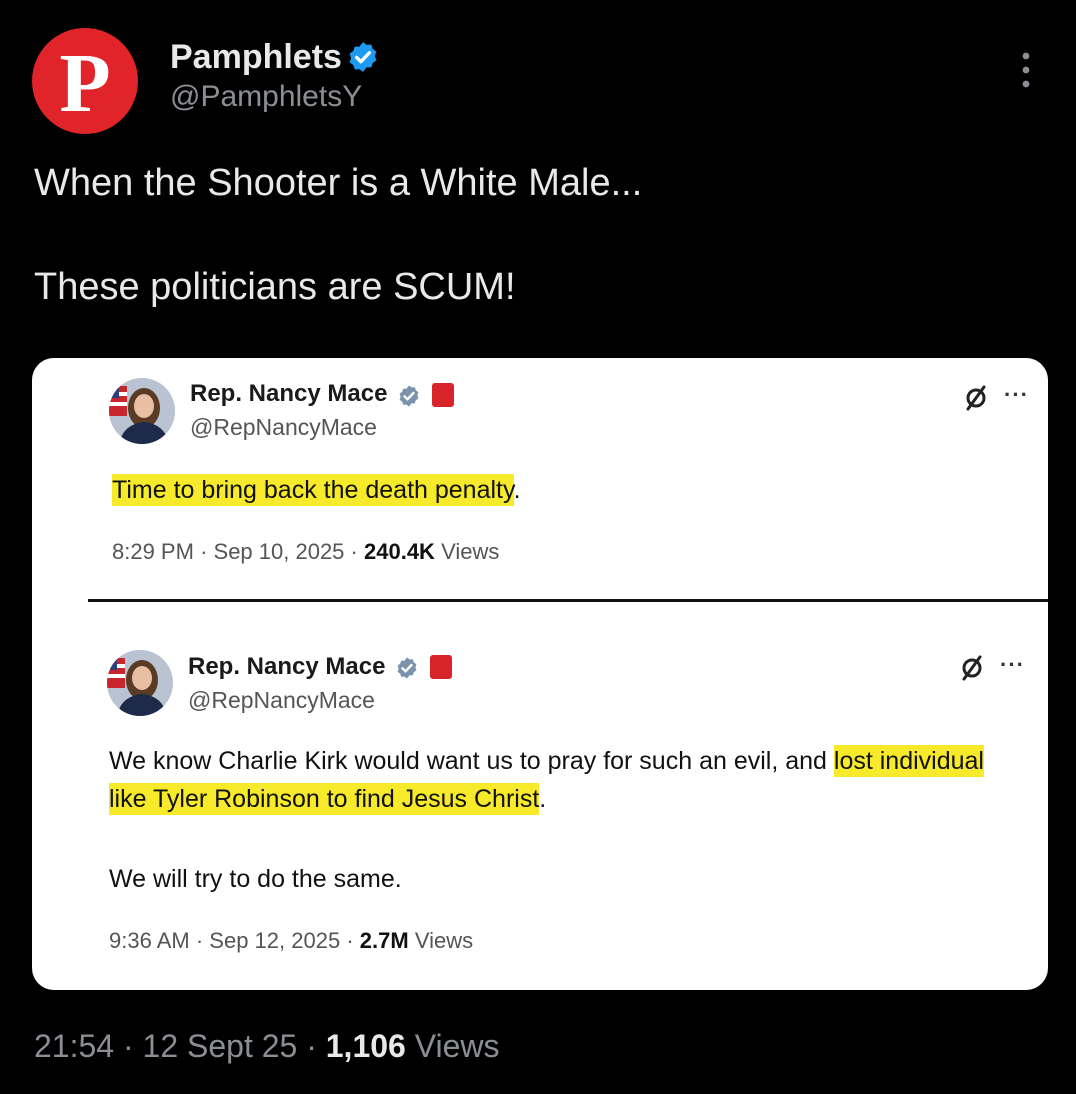 The height and width of the screenshot is (1094, 1076). Describe the element at coordinates (74, 1046) in the screenshot. I see `post-time: 21:54` at that location.